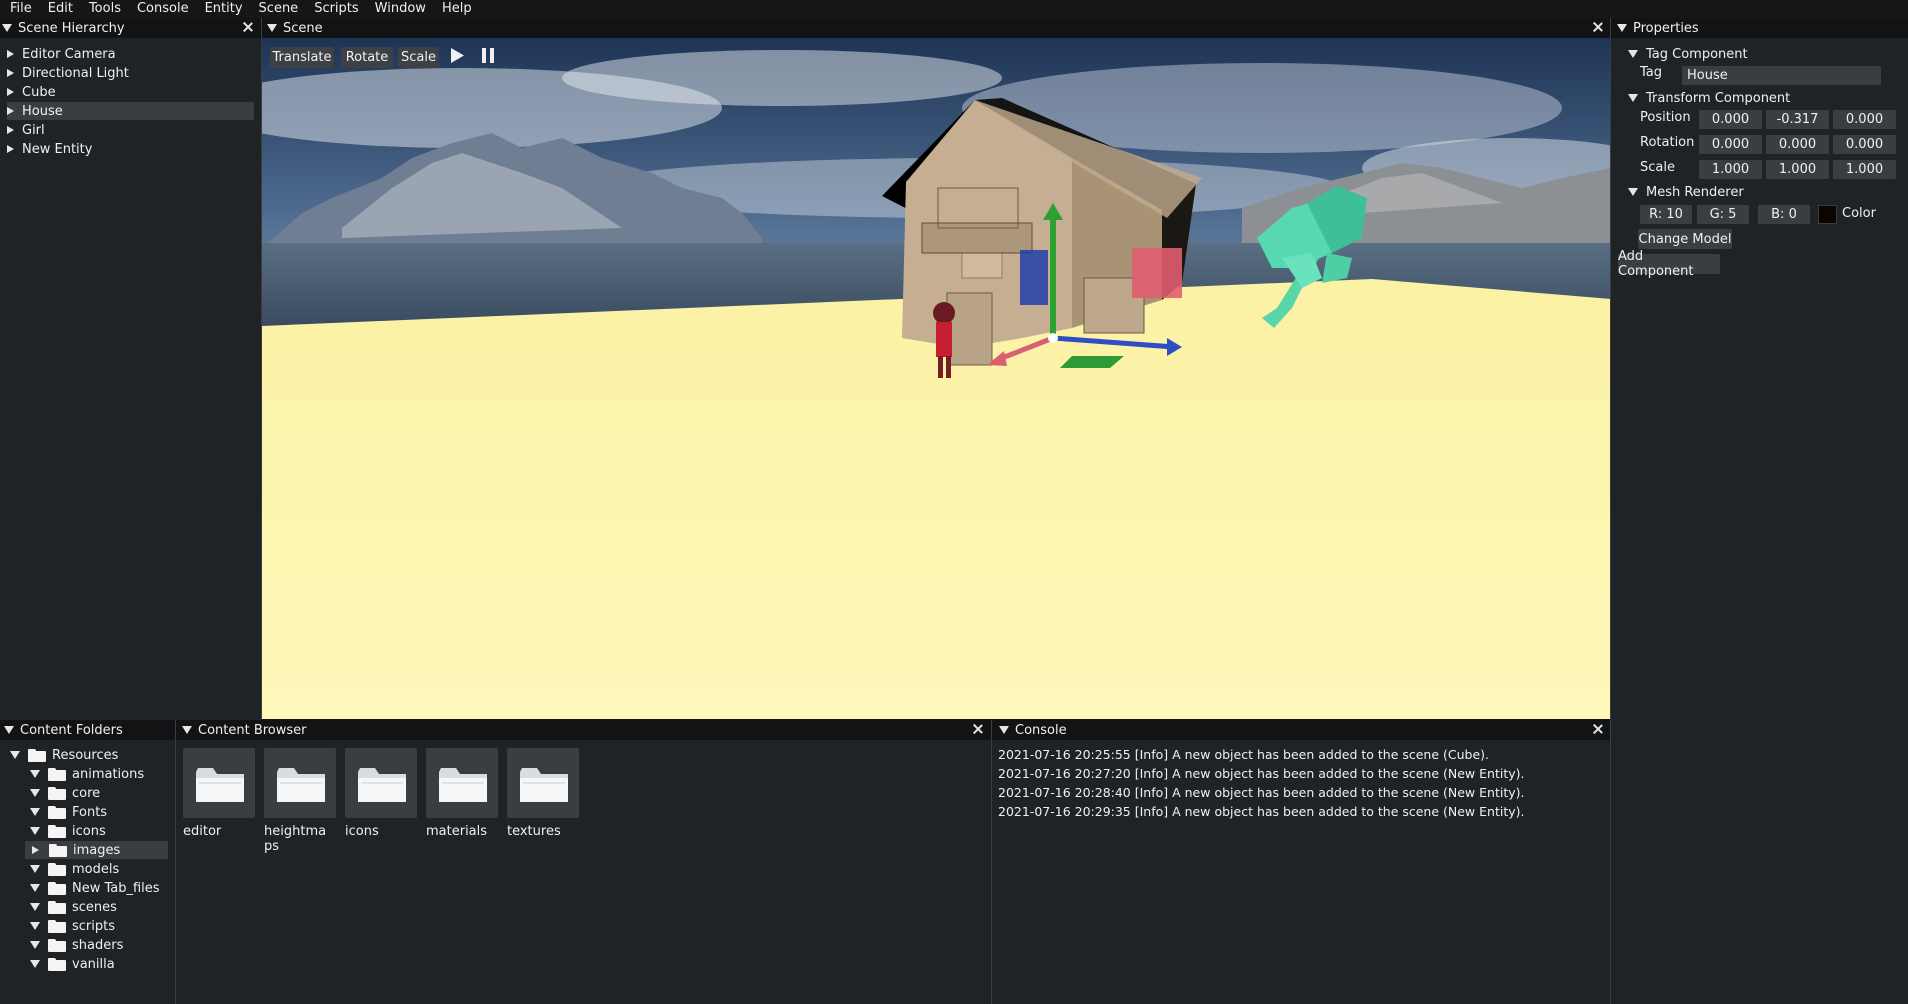  What do you see at coordinates (21, 9) in the screenshot?
I see `menu-file: File` at bounding box center [21, 9].